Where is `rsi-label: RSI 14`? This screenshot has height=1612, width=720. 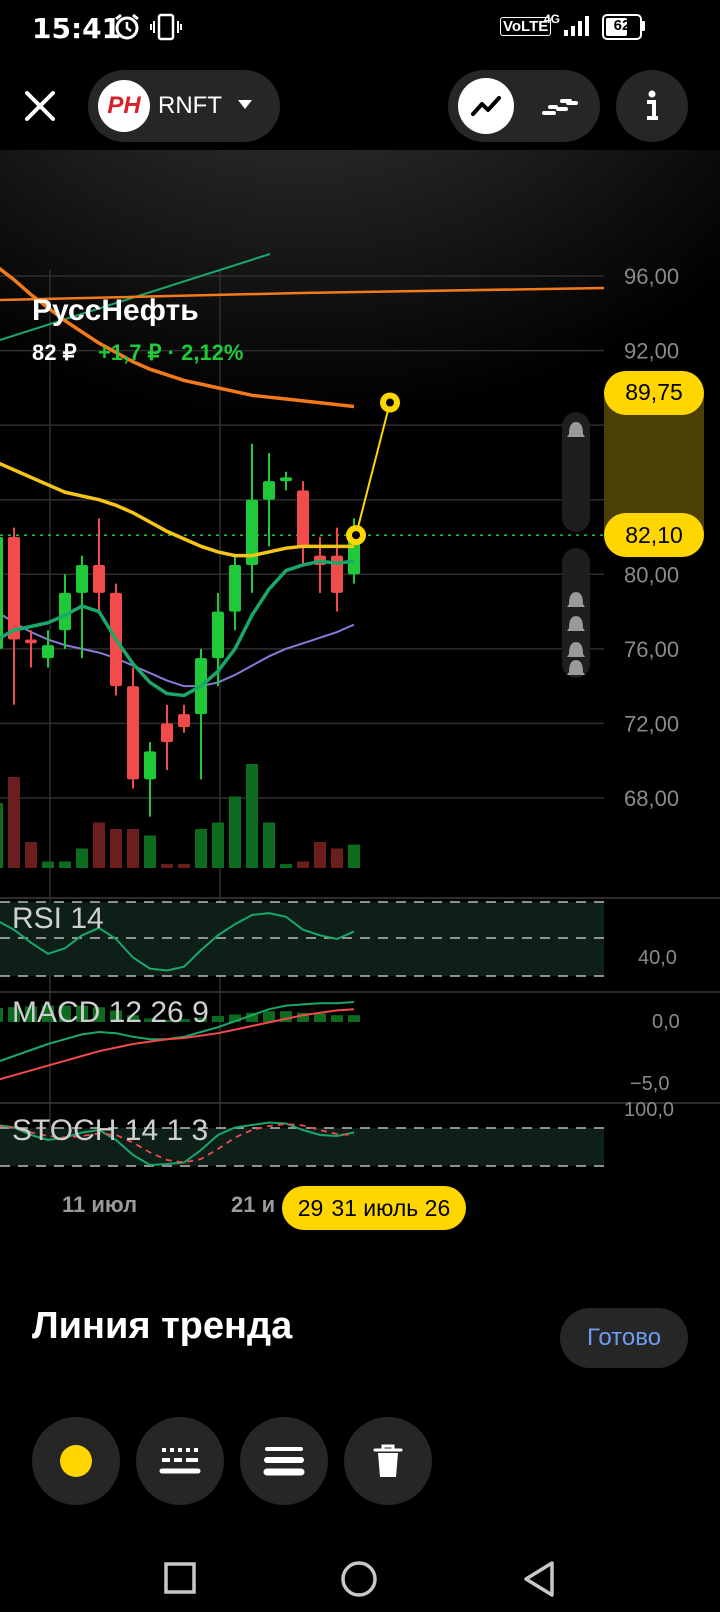
rsi-label: RSI 14 is located at coordinates (58, 918).